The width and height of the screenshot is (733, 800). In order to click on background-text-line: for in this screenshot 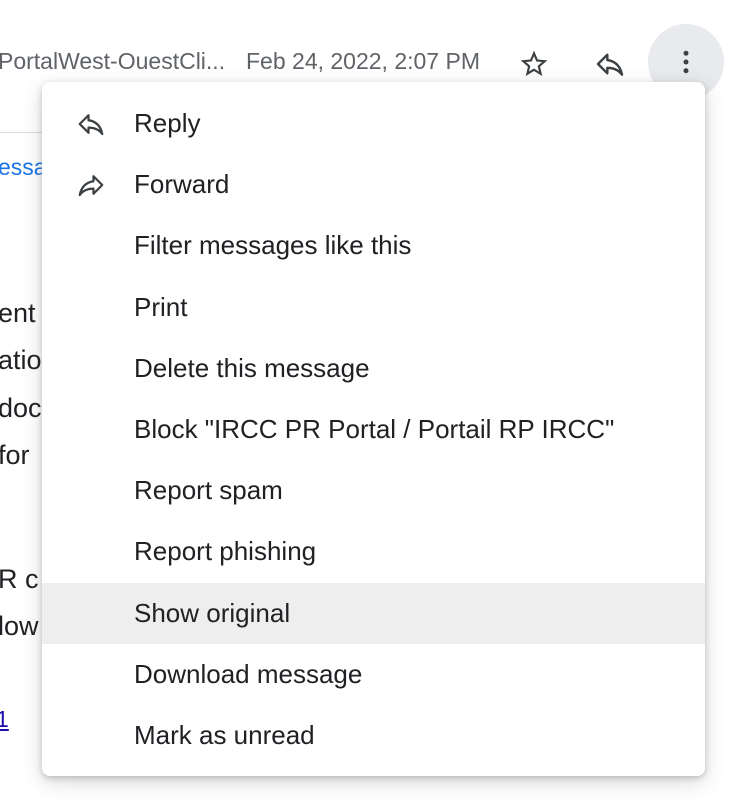, I will do `click(15, 455)`.